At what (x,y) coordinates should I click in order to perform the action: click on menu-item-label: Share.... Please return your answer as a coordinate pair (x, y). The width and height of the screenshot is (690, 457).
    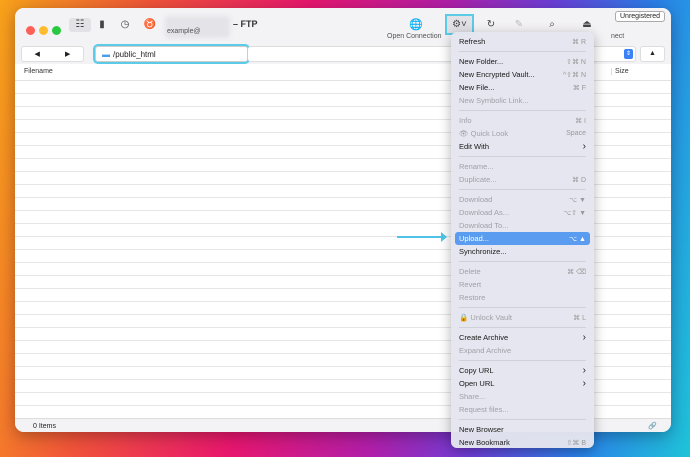
    Looking at the image, I should click on (472, 396).